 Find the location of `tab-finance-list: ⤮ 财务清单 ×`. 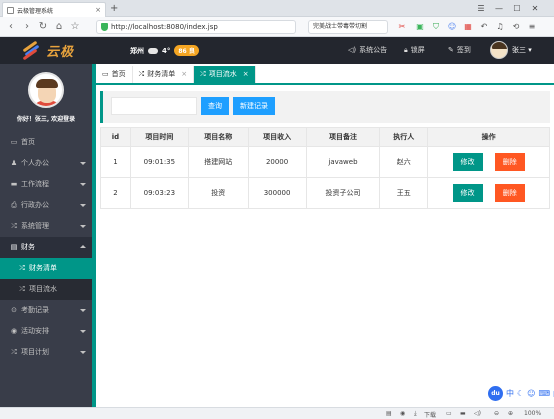

tab-finance-list: ⤮ 财务清单 × is located at coordinates (163, 74).